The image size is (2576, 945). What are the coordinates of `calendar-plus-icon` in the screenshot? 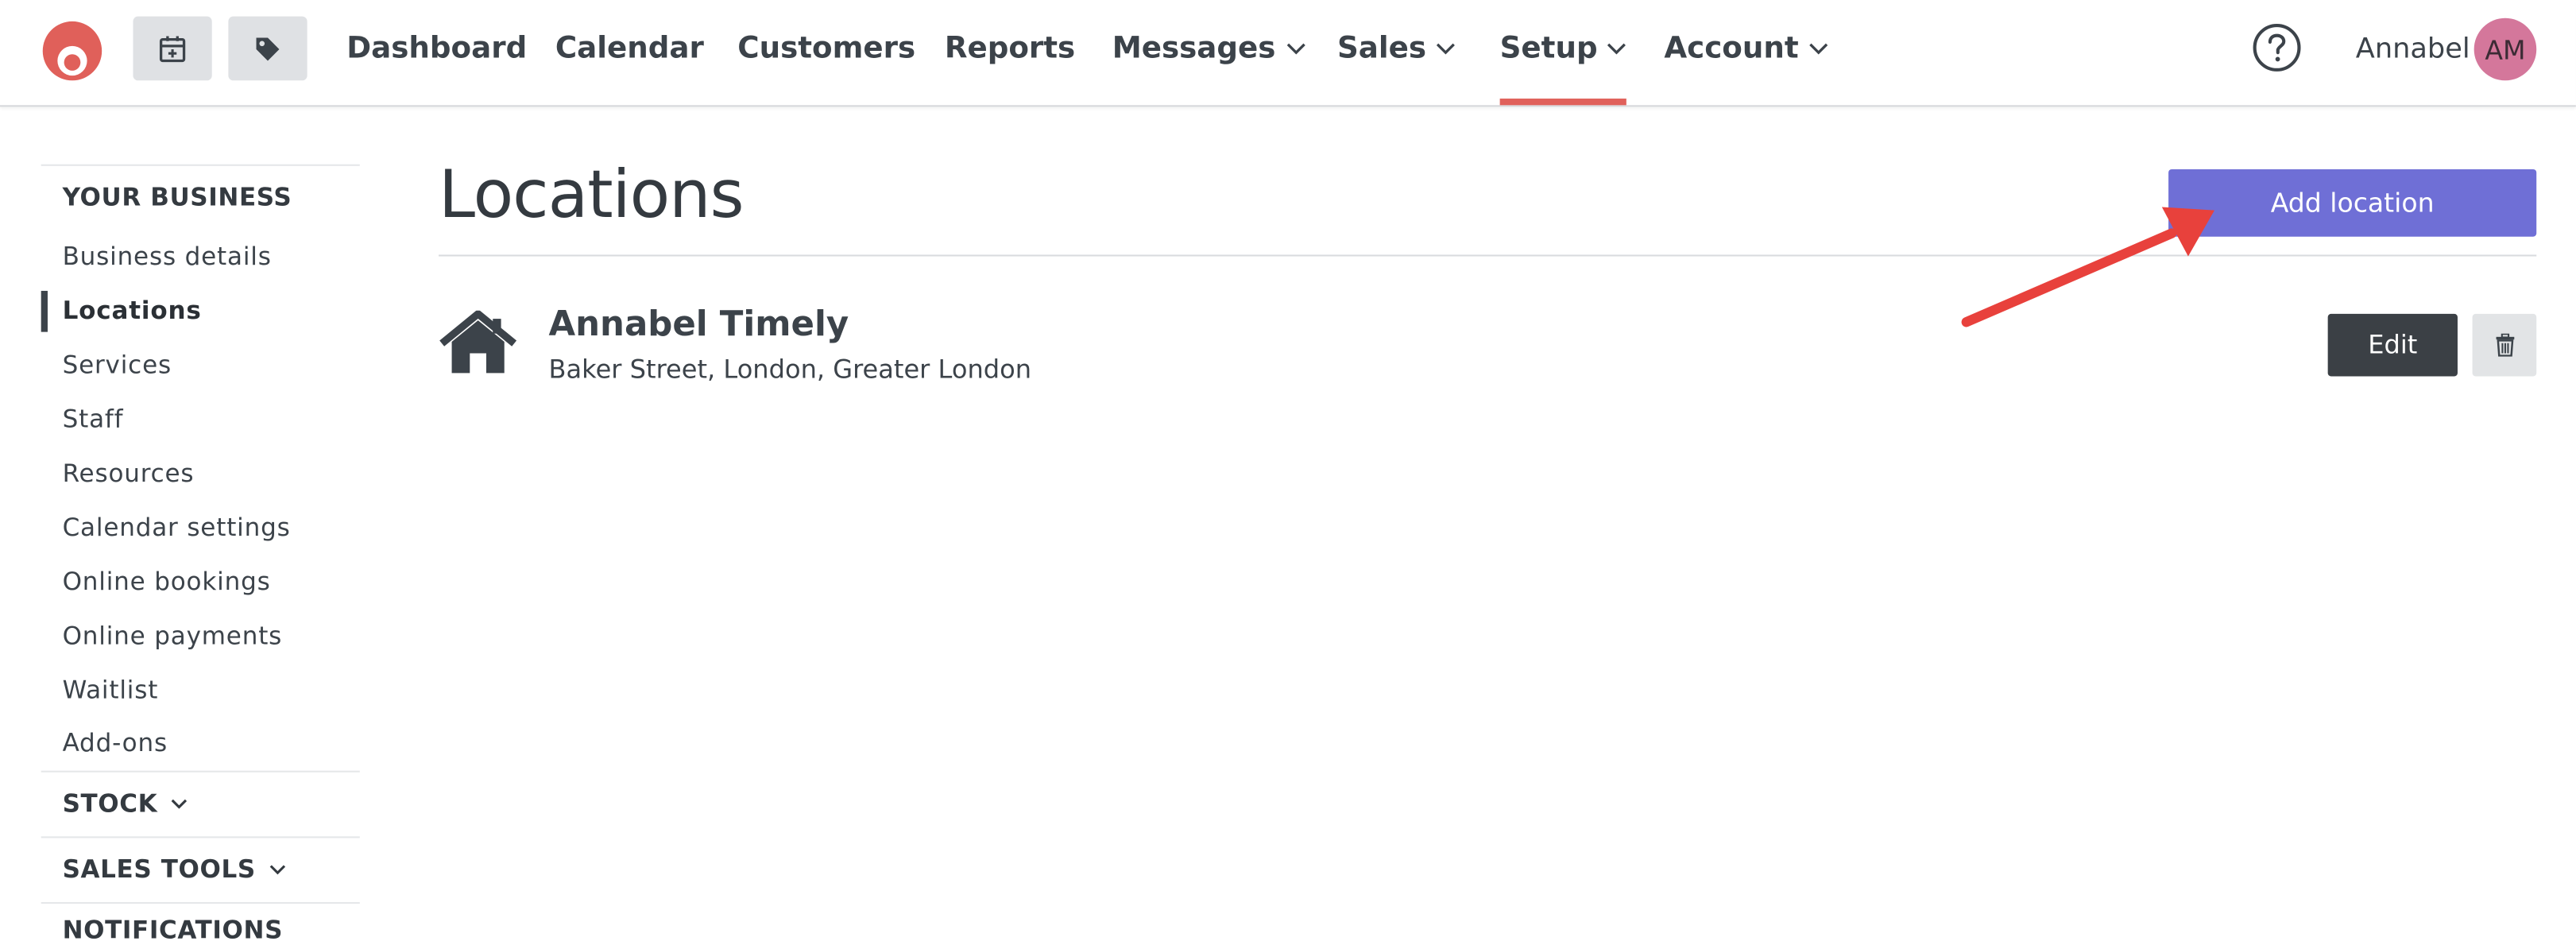 It's located at (172, 48).